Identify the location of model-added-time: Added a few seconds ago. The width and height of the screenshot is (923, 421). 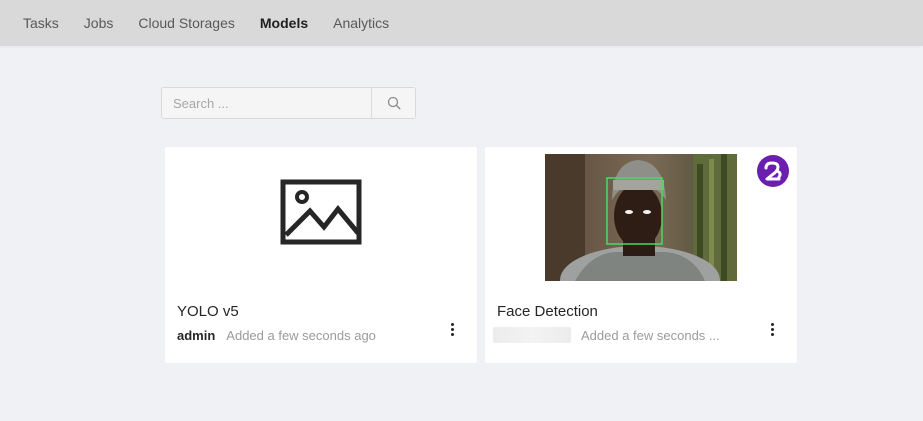
(301, 335).